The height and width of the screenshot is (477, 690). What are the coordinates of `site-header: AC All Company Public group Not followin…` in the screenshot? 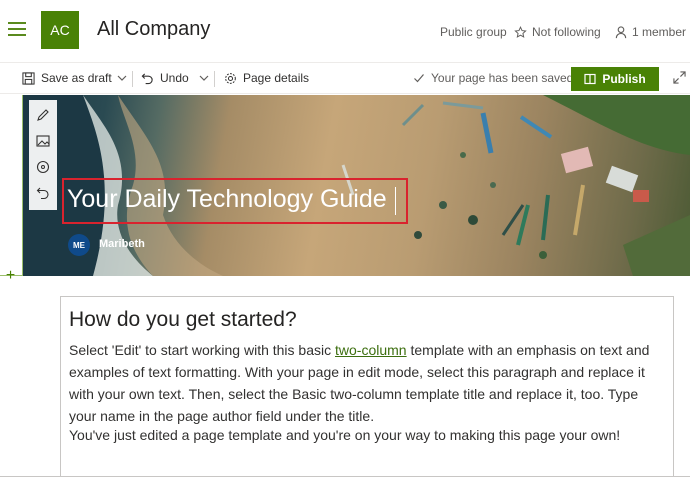 It's located at (345, 31).